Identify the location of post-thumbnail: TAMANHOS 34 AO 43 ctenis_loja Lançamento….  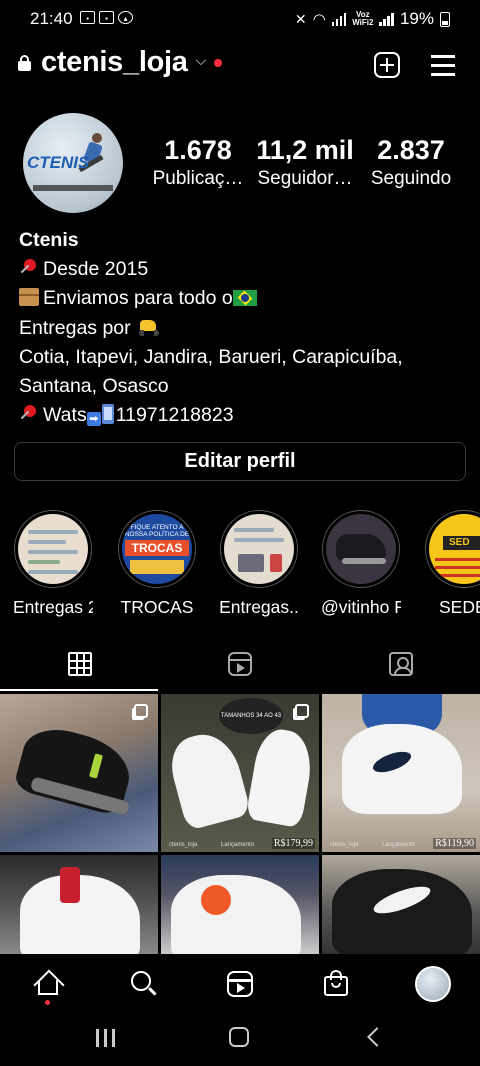
(240, 773).